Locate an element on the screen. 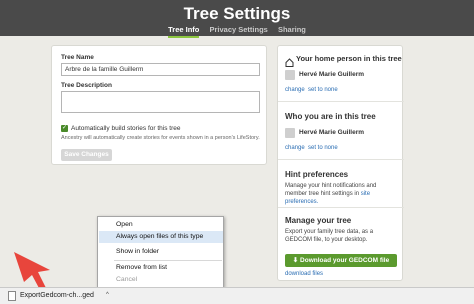  tab-tree-info: Tree Info is located at coordinates (184, 31).